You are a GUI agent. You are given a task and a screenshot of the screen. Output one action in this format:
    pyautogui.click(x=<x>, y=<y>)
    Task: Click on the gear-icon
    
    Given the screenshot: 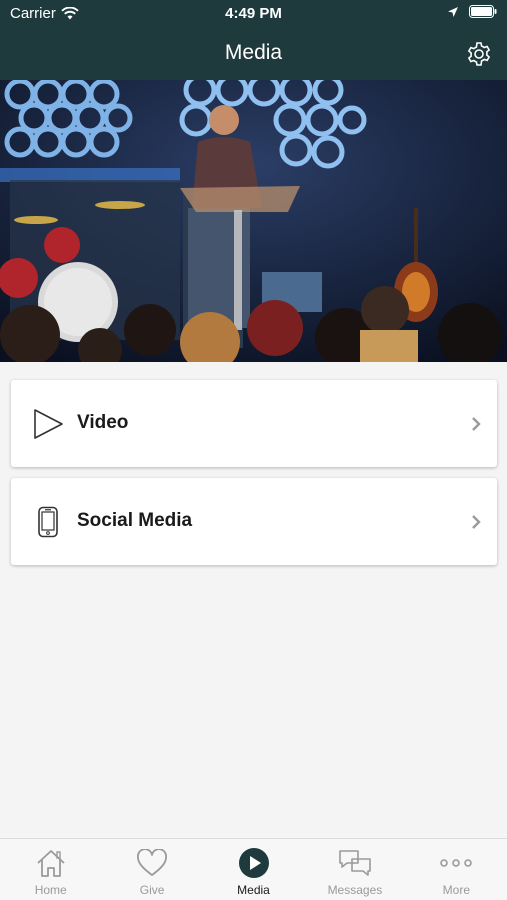 What is the action you would take?
    pyautogui.click(x=479, y=54)
    